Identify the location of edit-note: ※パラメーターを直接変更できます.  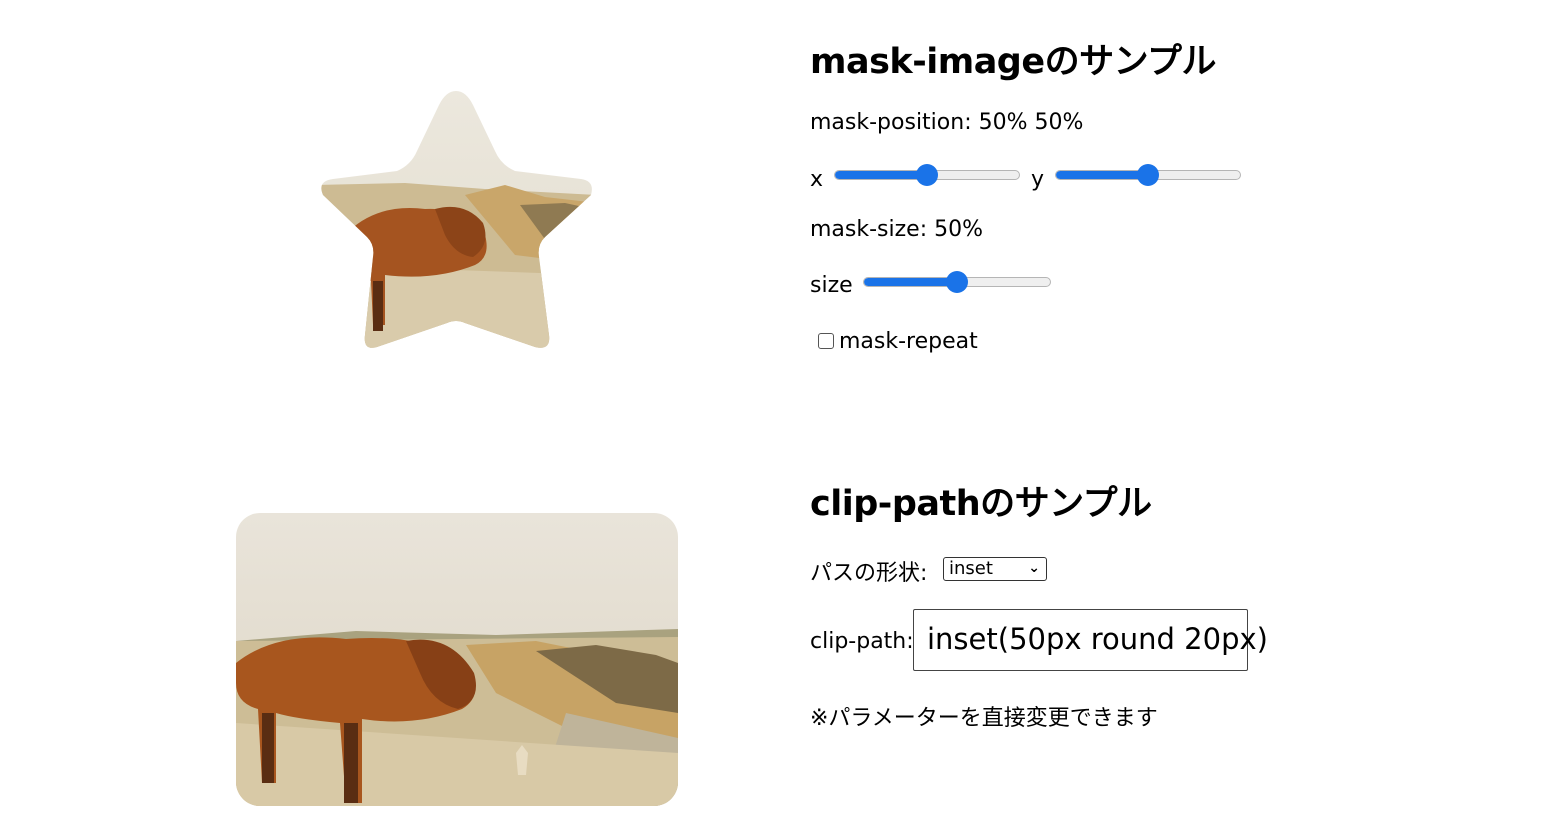
(984, 718).